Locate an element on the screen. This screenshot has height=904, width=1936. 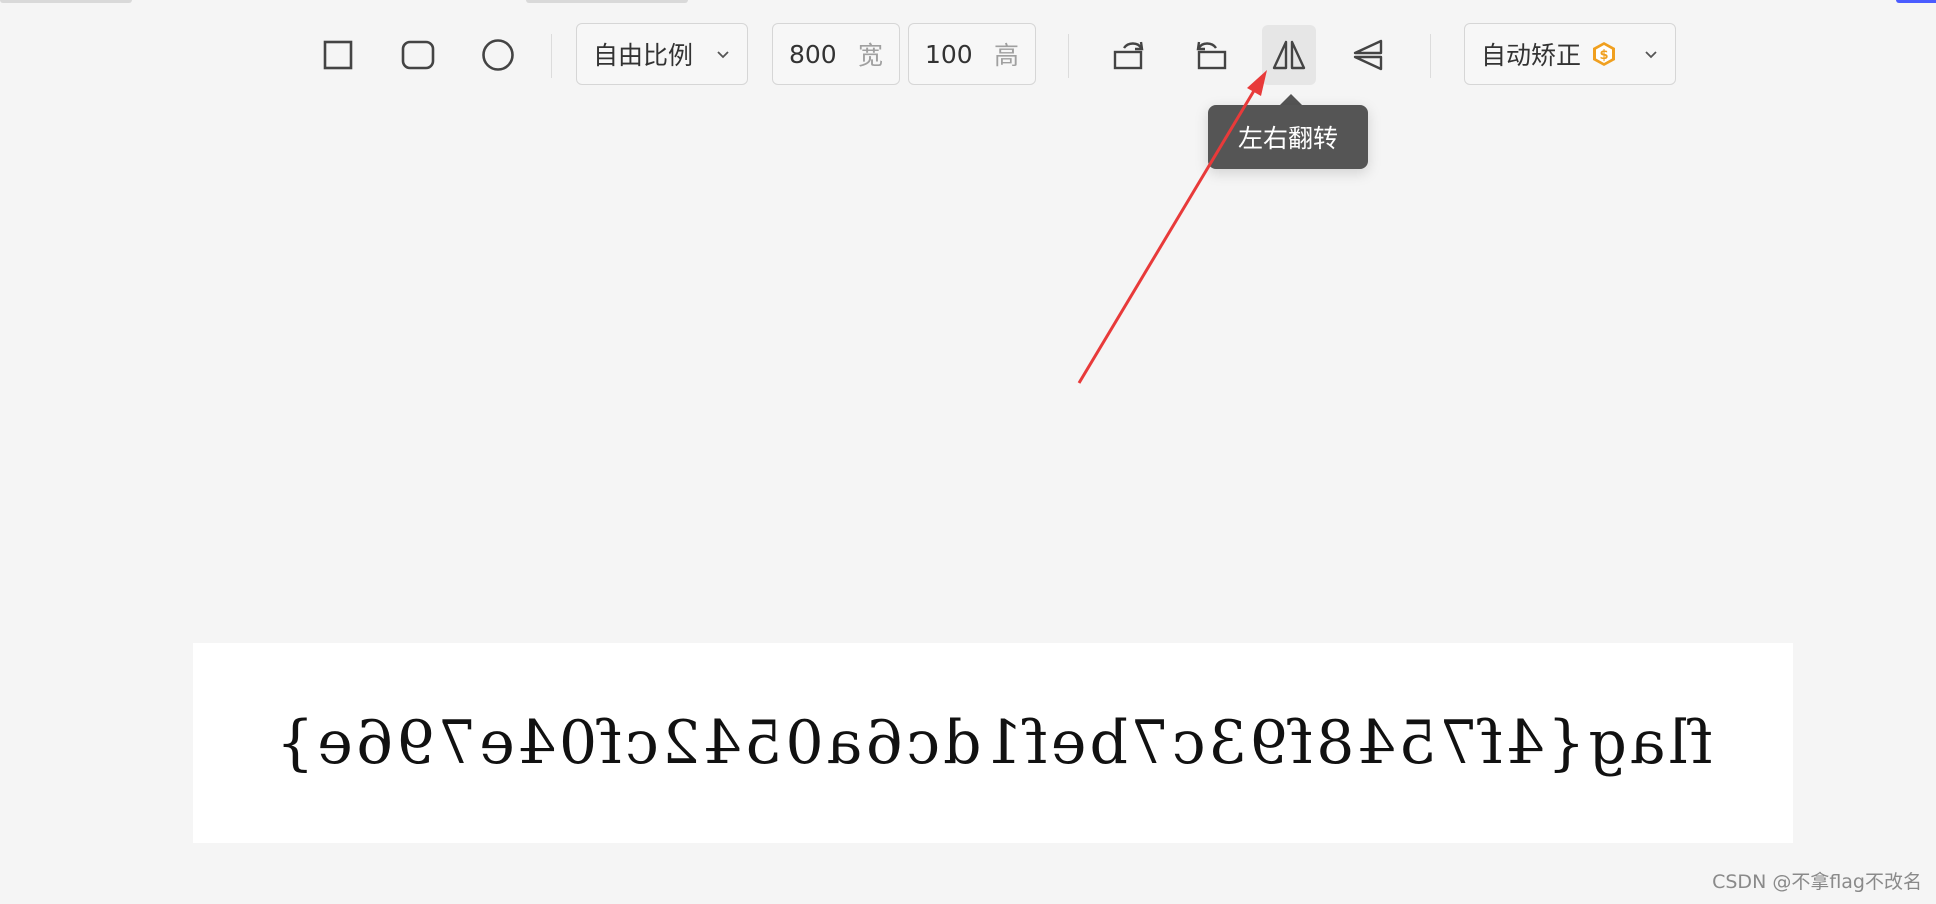
rotate-right-icon is located at coordinates (1211, 55).